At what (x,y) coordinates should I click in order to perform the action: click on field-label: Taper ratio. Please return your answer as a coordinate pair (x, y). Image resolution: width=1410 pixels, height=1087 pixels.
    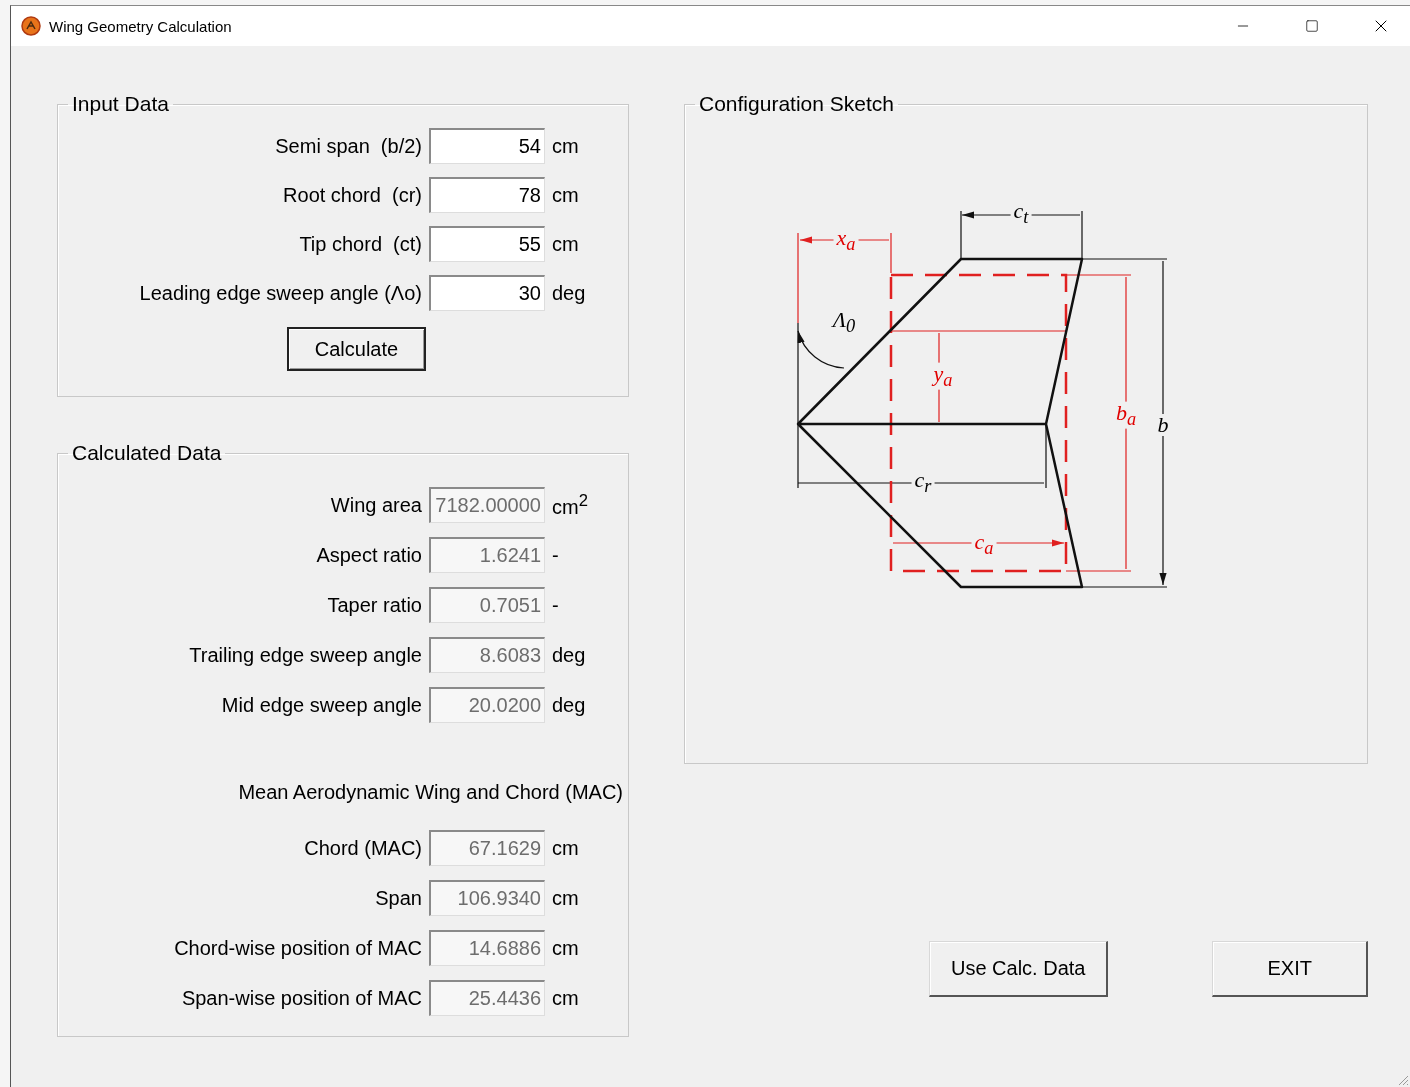
    Looking at the image, I should click on (374, 605).